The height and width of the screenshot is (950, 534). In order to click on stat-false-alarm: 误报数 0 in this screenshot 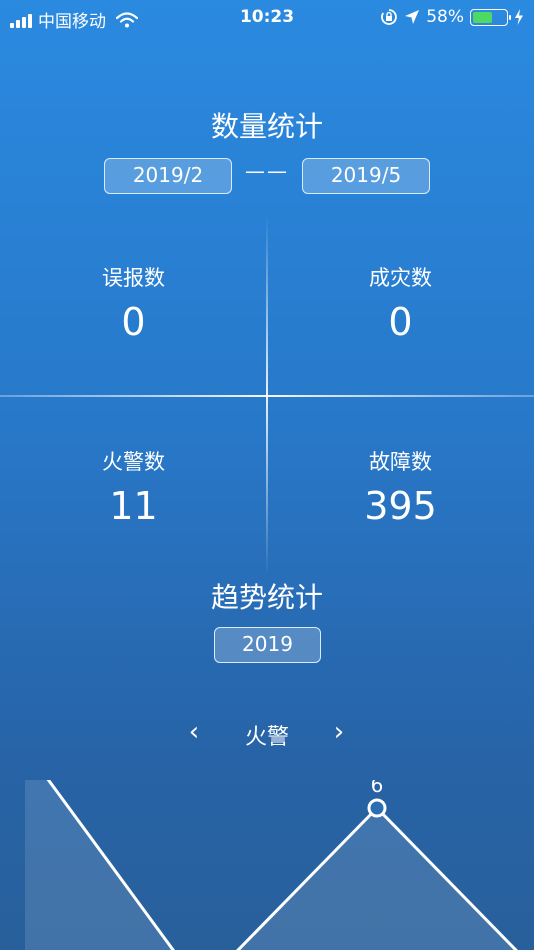, I will do `click(133, 303)`.